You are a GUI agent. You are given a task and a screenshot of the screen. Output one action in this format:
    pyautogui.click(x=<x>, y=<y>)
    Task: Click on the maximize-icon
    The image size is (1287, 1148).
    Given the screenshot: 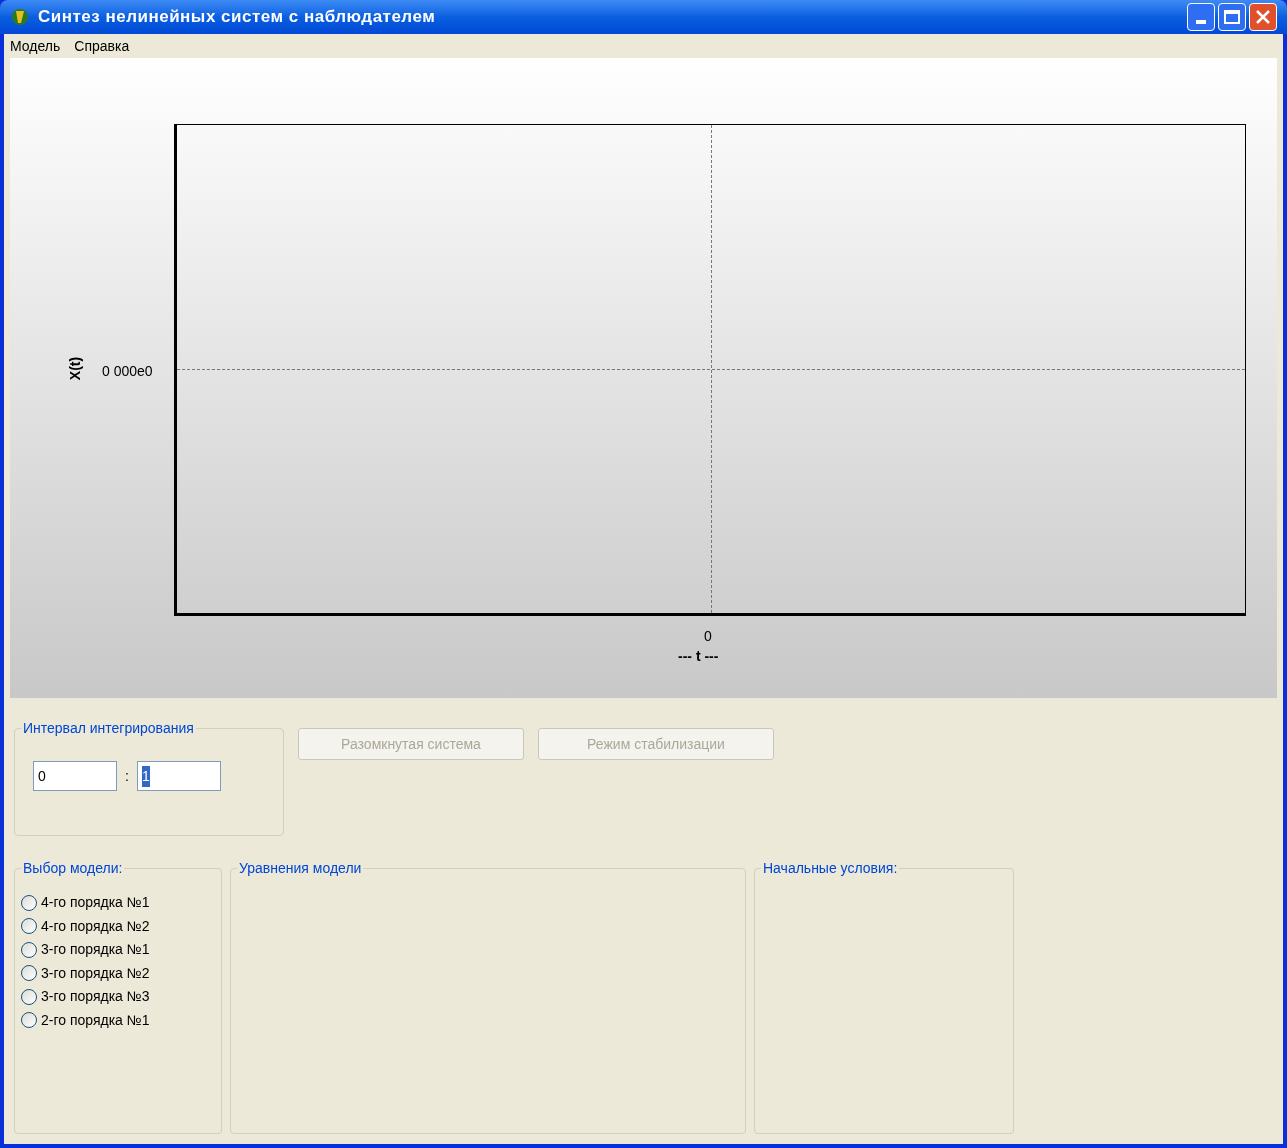 What is the action you would take?
    pyautogui.click(x=1232, y=17)
    